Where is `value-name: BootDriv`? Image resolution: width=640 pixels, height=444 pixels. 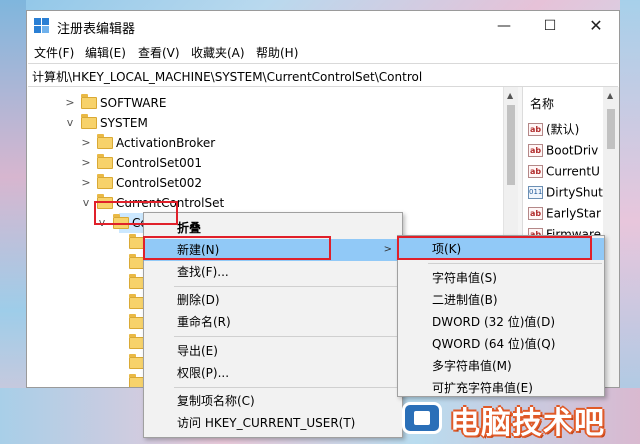
value-name: BootDriv is located at coordinates (572, 150).